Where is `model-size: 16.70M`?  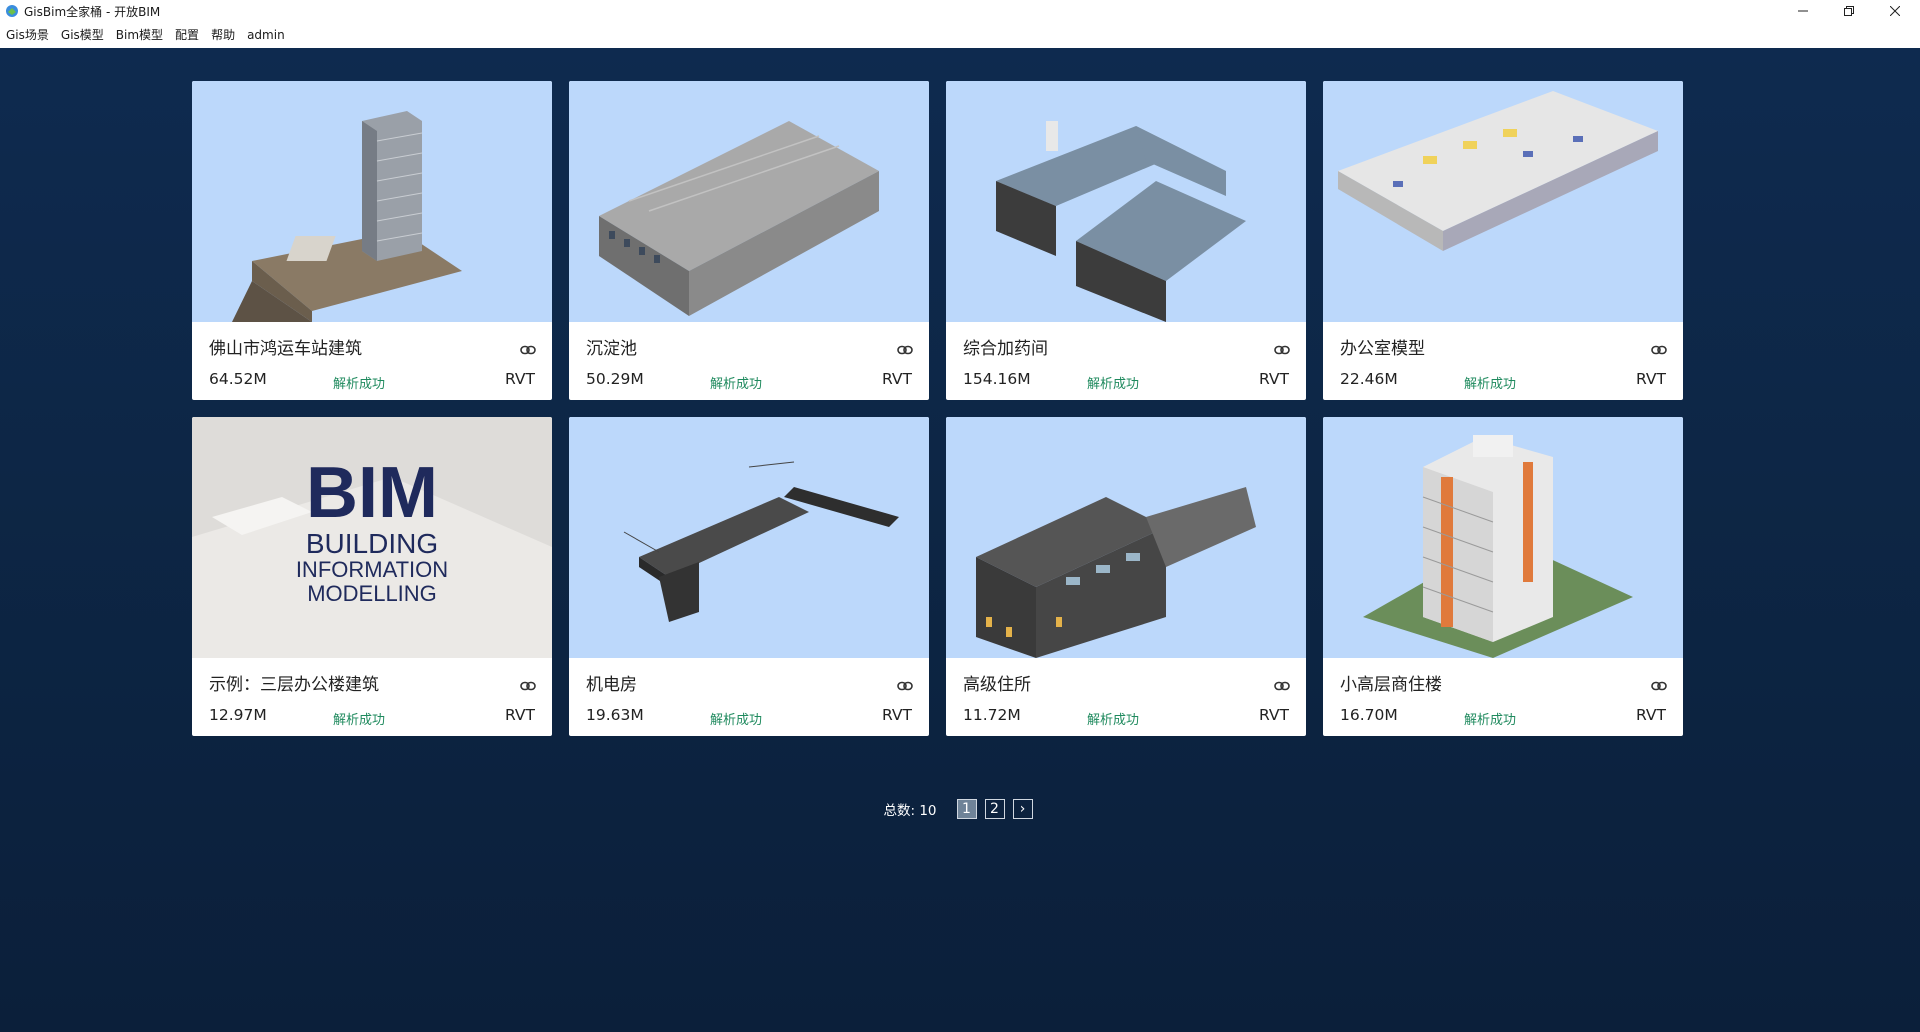 model-size: 16.70M is located at coordinates (1369, 715).